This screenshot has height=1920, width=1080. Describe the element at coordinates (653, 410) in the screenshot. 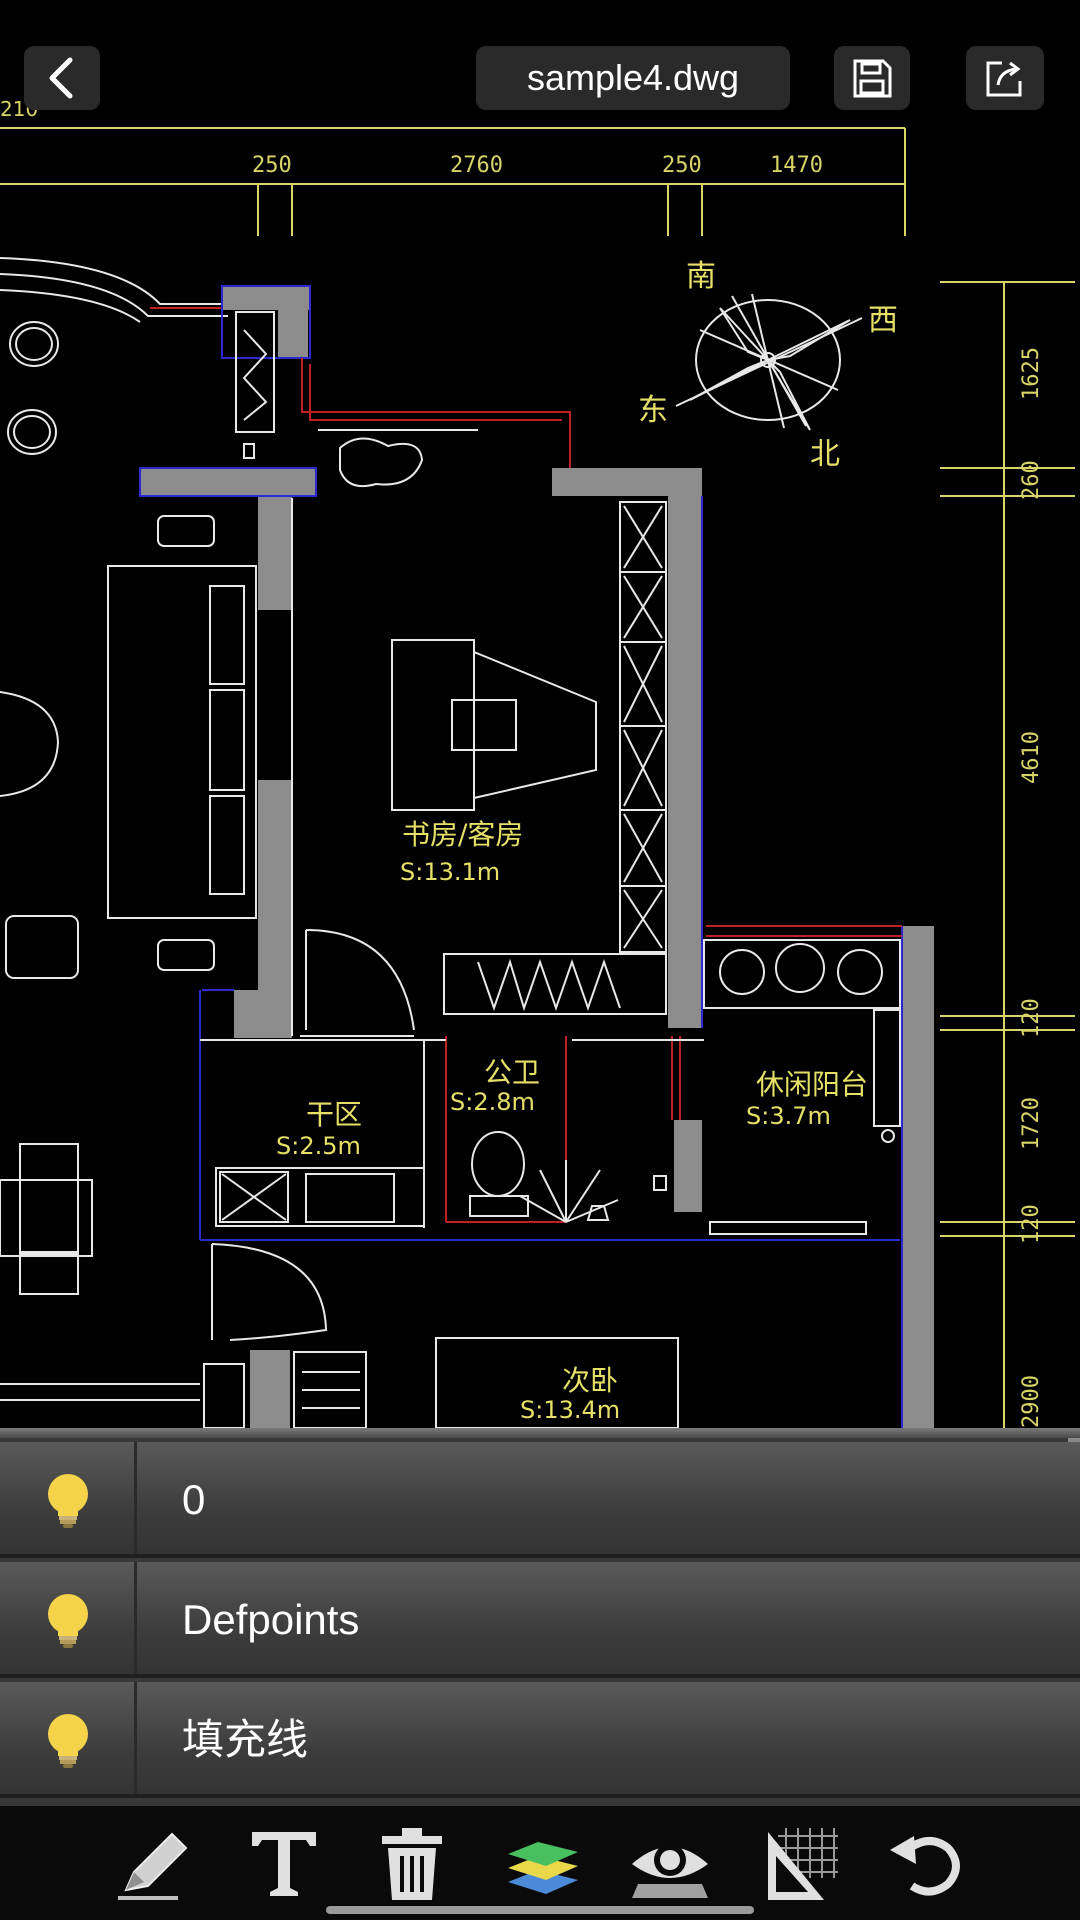

I see `compass-east-label: 东` at that location.